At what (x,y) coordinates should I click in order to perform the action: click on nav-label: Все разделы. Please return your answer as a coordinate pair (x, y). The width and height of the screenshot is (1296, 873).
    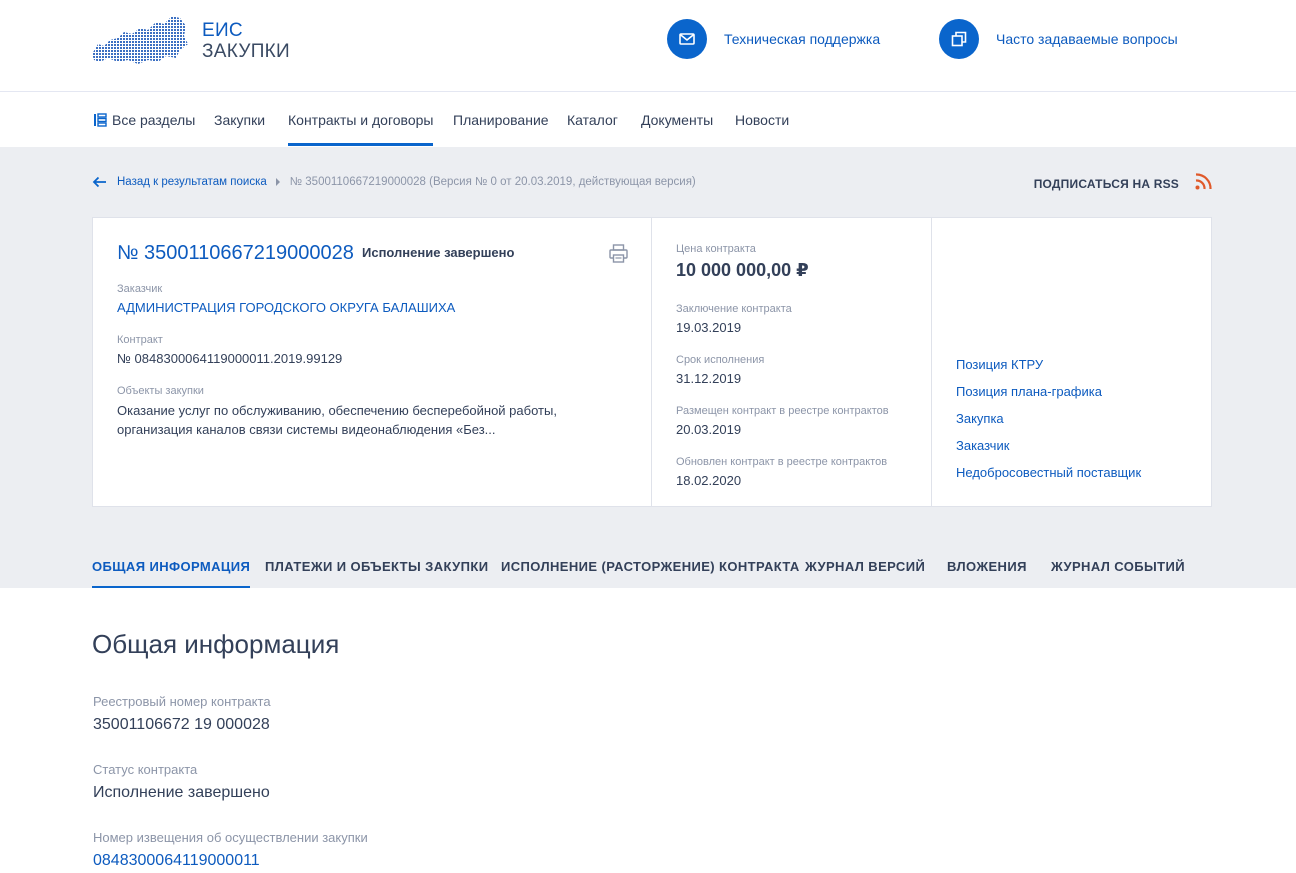
    Looking at the image, I should click on (154, 119).